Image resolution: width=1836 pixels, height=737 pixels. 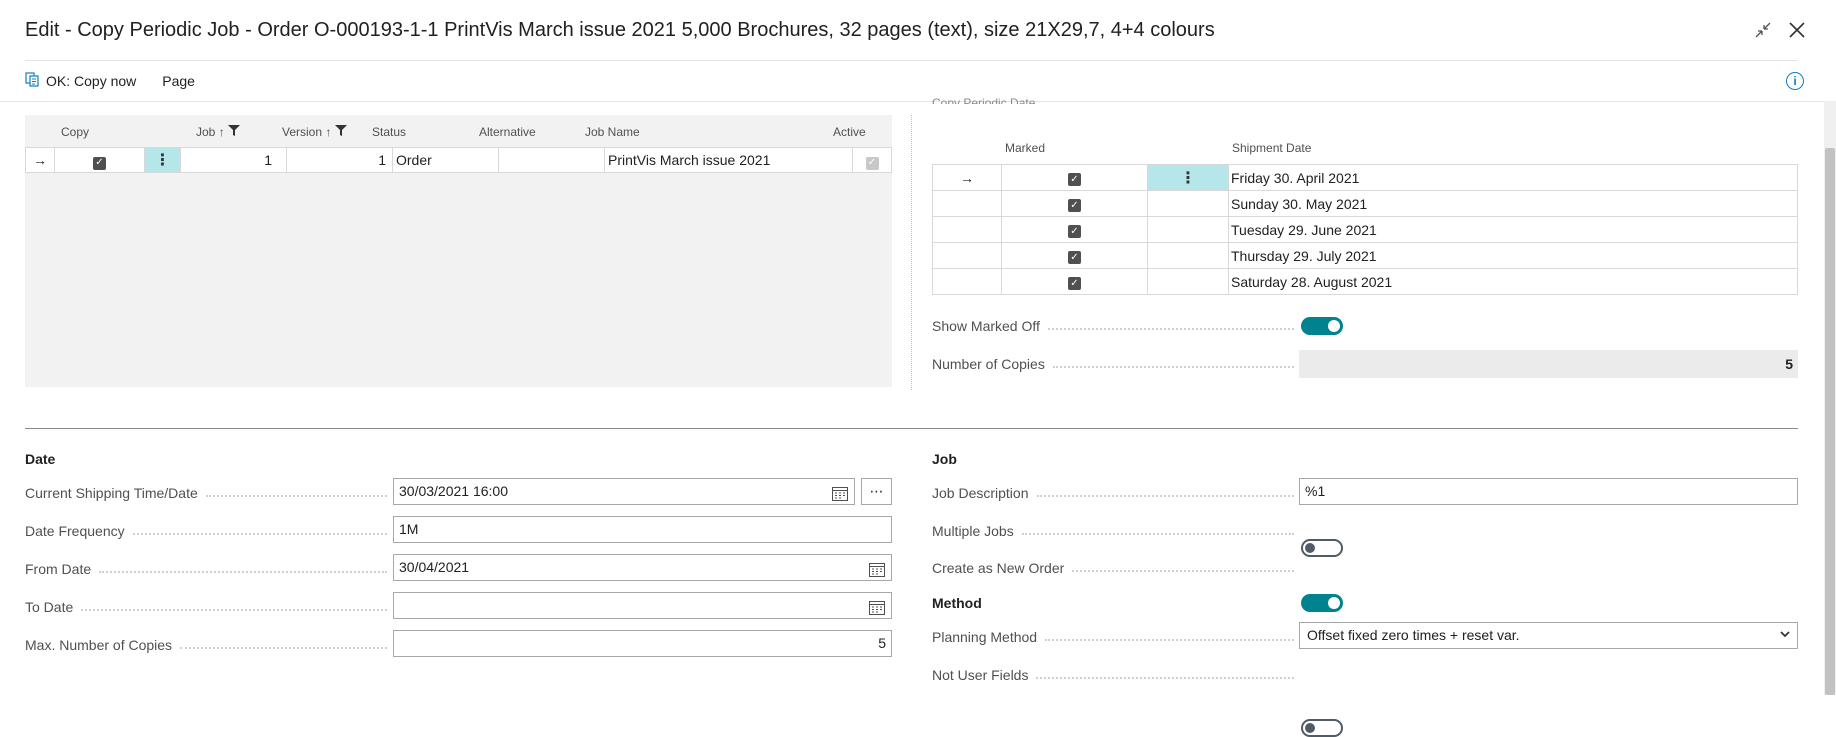 I want to click on table-row: ✓ Sunday 30. May 2021, so click(x=1365, y=203).